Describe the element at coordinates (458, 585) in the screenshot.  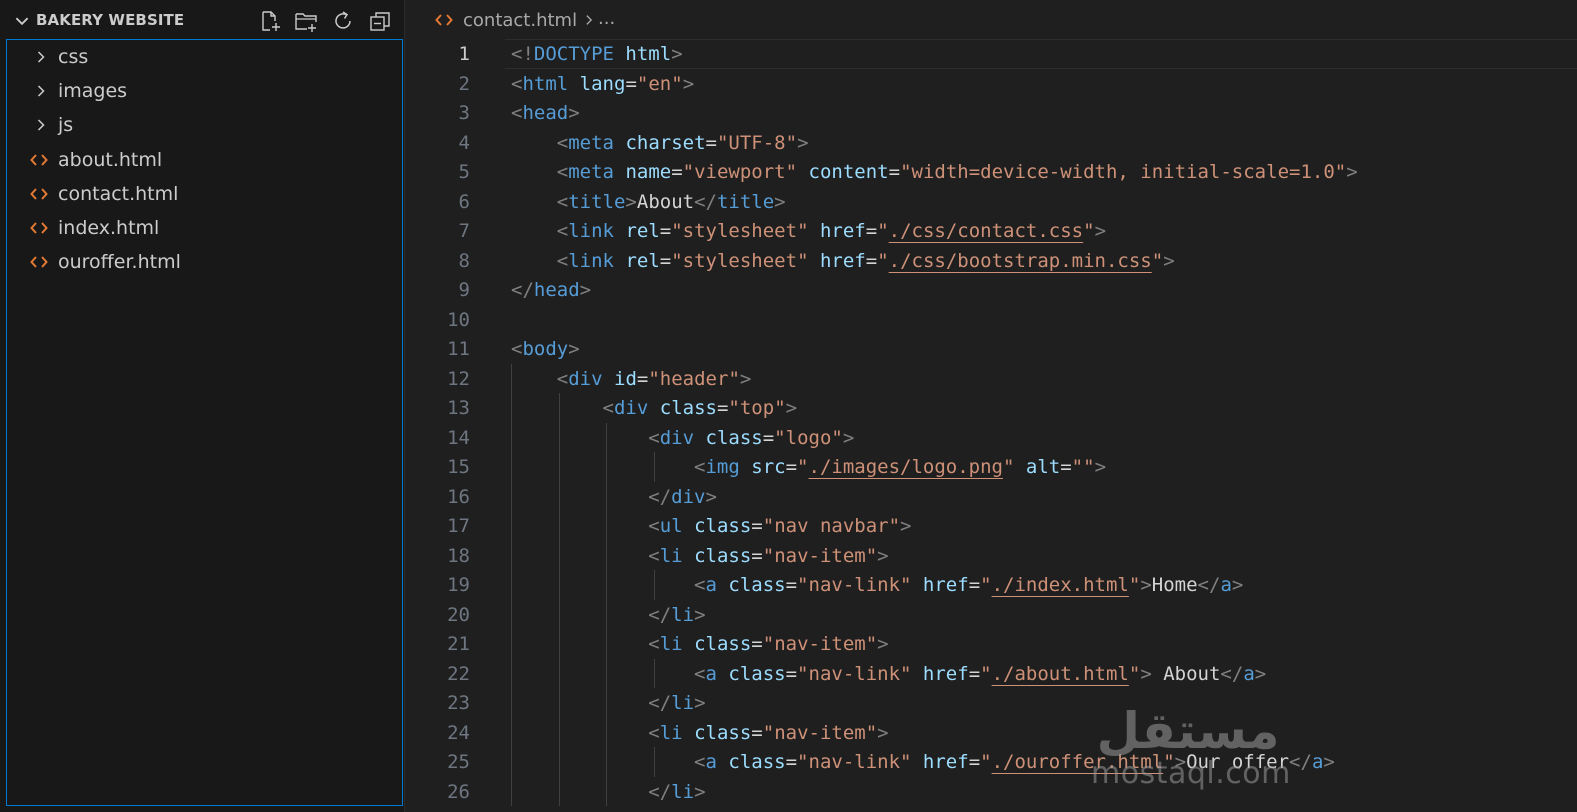
I see `line-number: 19` at that location.